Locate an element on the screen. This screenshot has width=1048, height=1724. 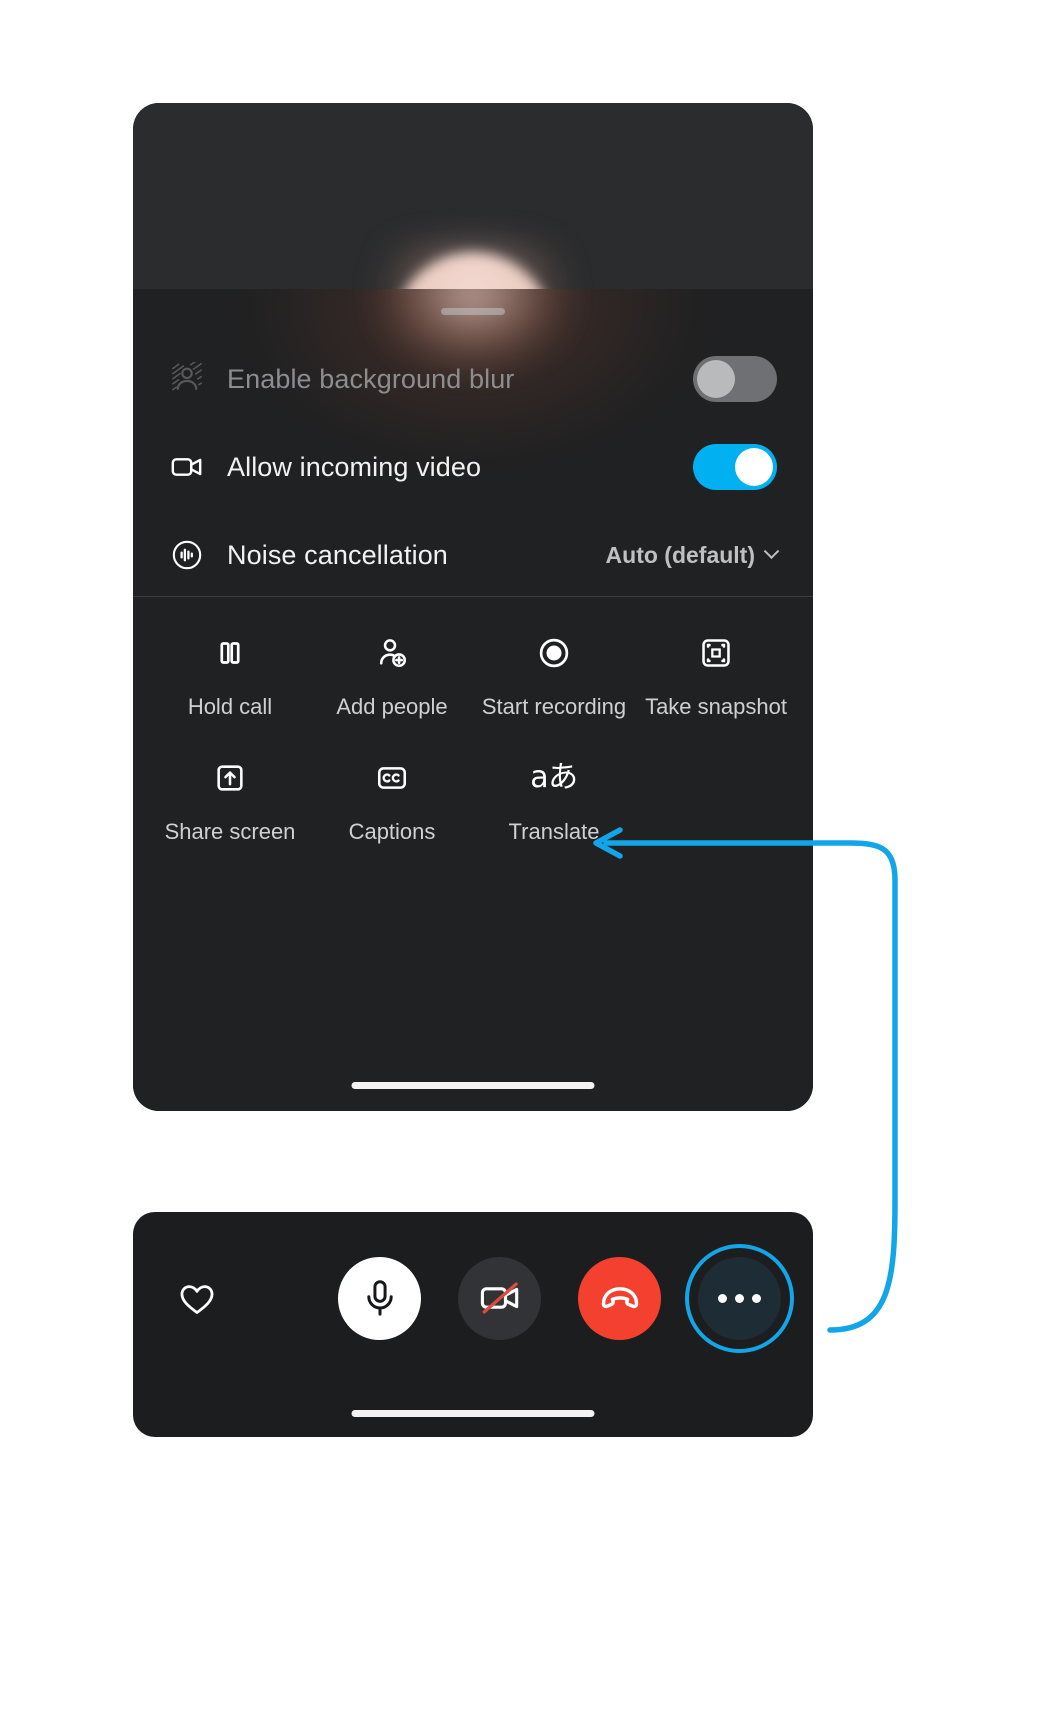
end-call-button is located at coordinates (619, 1298).